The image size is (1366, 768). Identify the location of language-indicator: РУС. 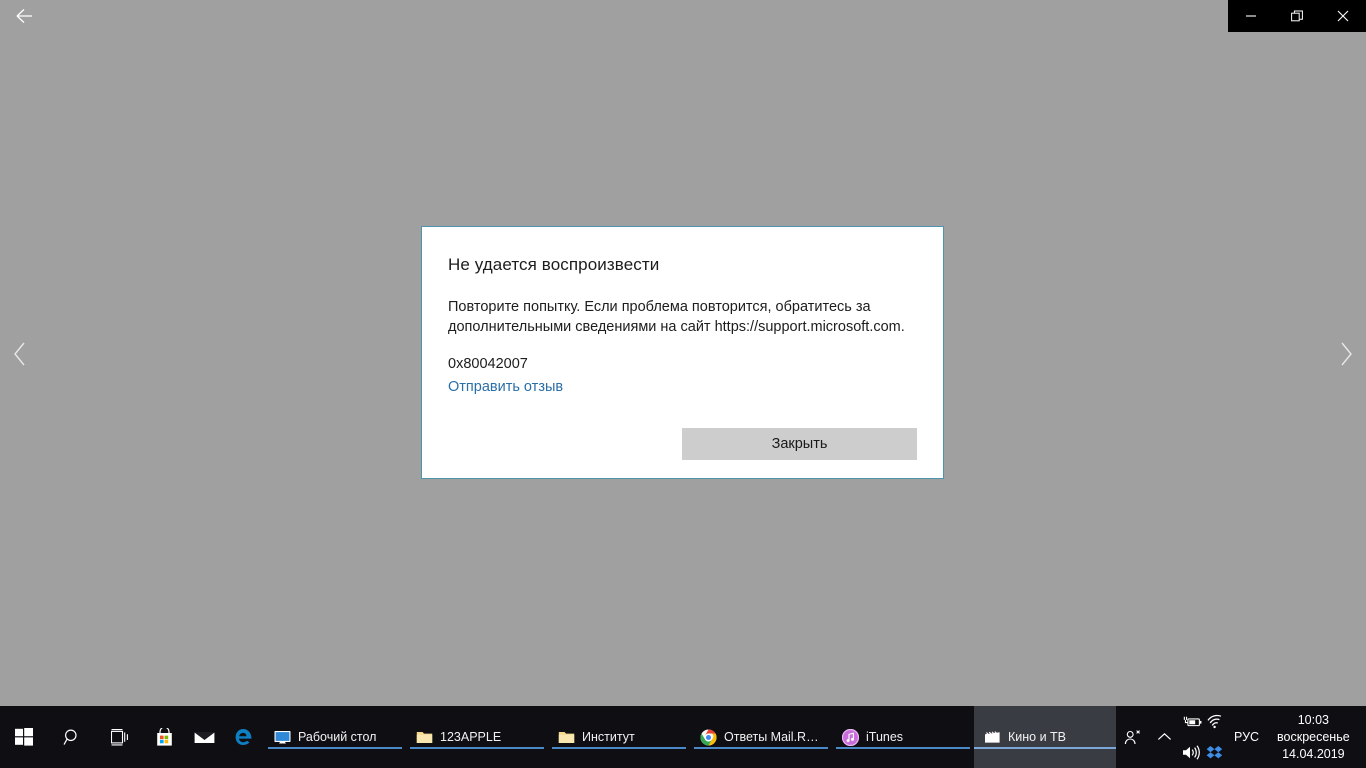
(1246, 737).